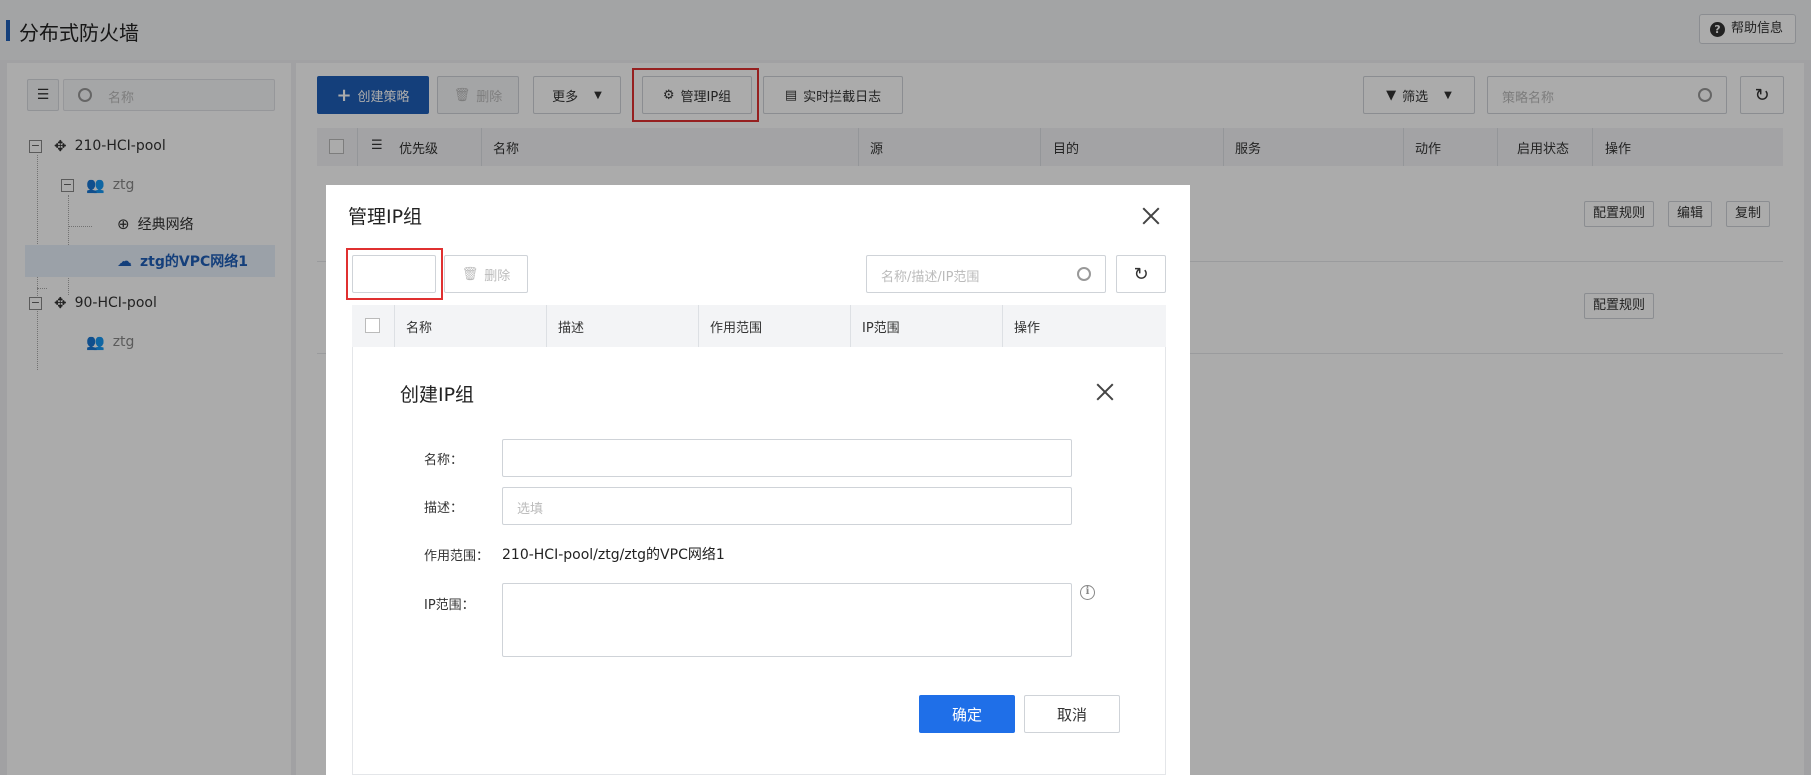  Describe the element at coordinates (444, 508) in the screenshot. I see `description-label: 描述：` at that location.